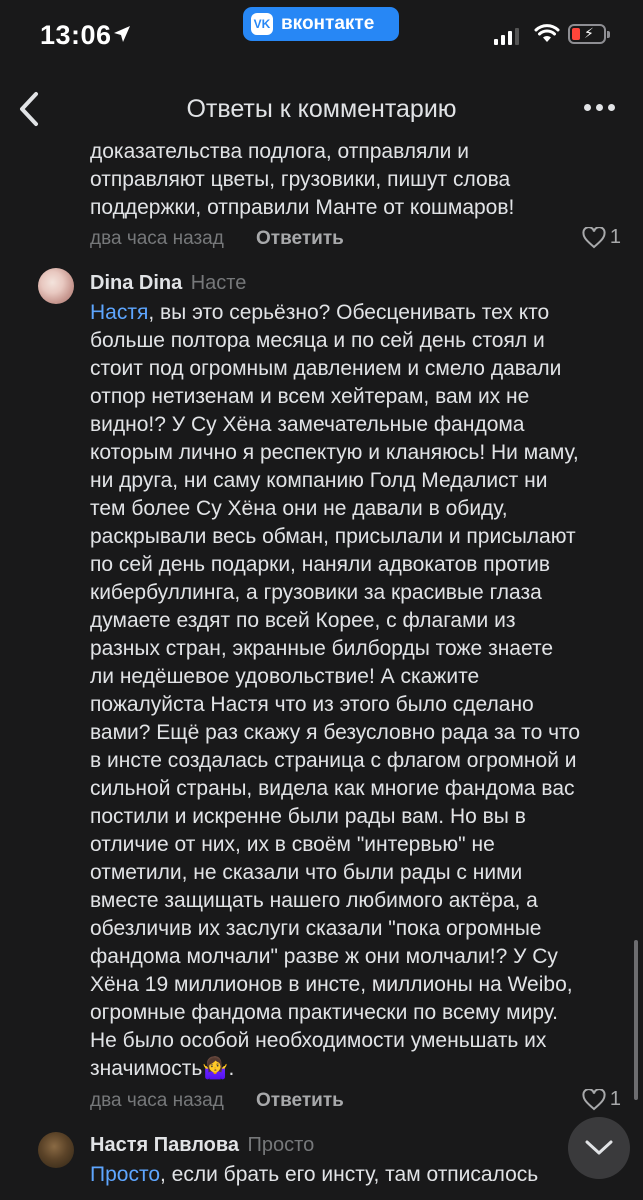 The width and height of the screenshot is (643, 1200). What do you see at coordinates (328, 23) in the screenshot?
I see `carrier-badge-label: вконтакте` at bounding box center [328, 23].